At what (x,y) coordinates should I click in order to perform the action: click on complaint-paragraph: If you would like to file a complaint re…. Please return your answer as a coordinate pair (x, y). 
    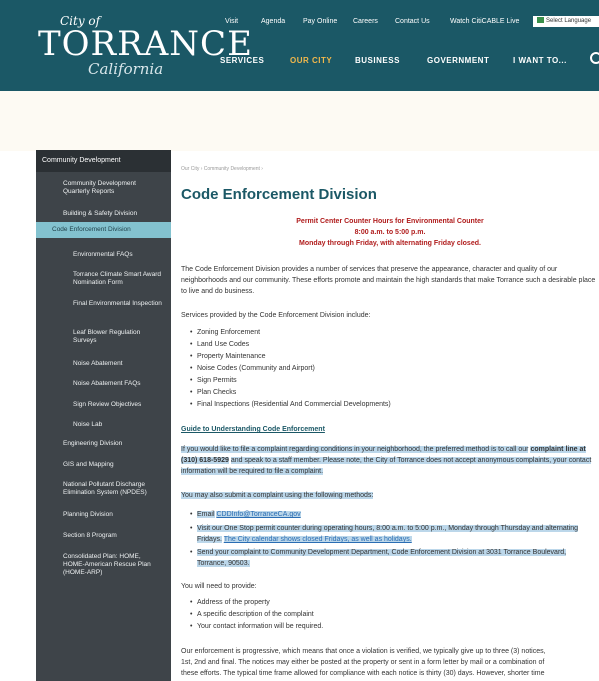
    Looking at the image, I should click on (388, 460).